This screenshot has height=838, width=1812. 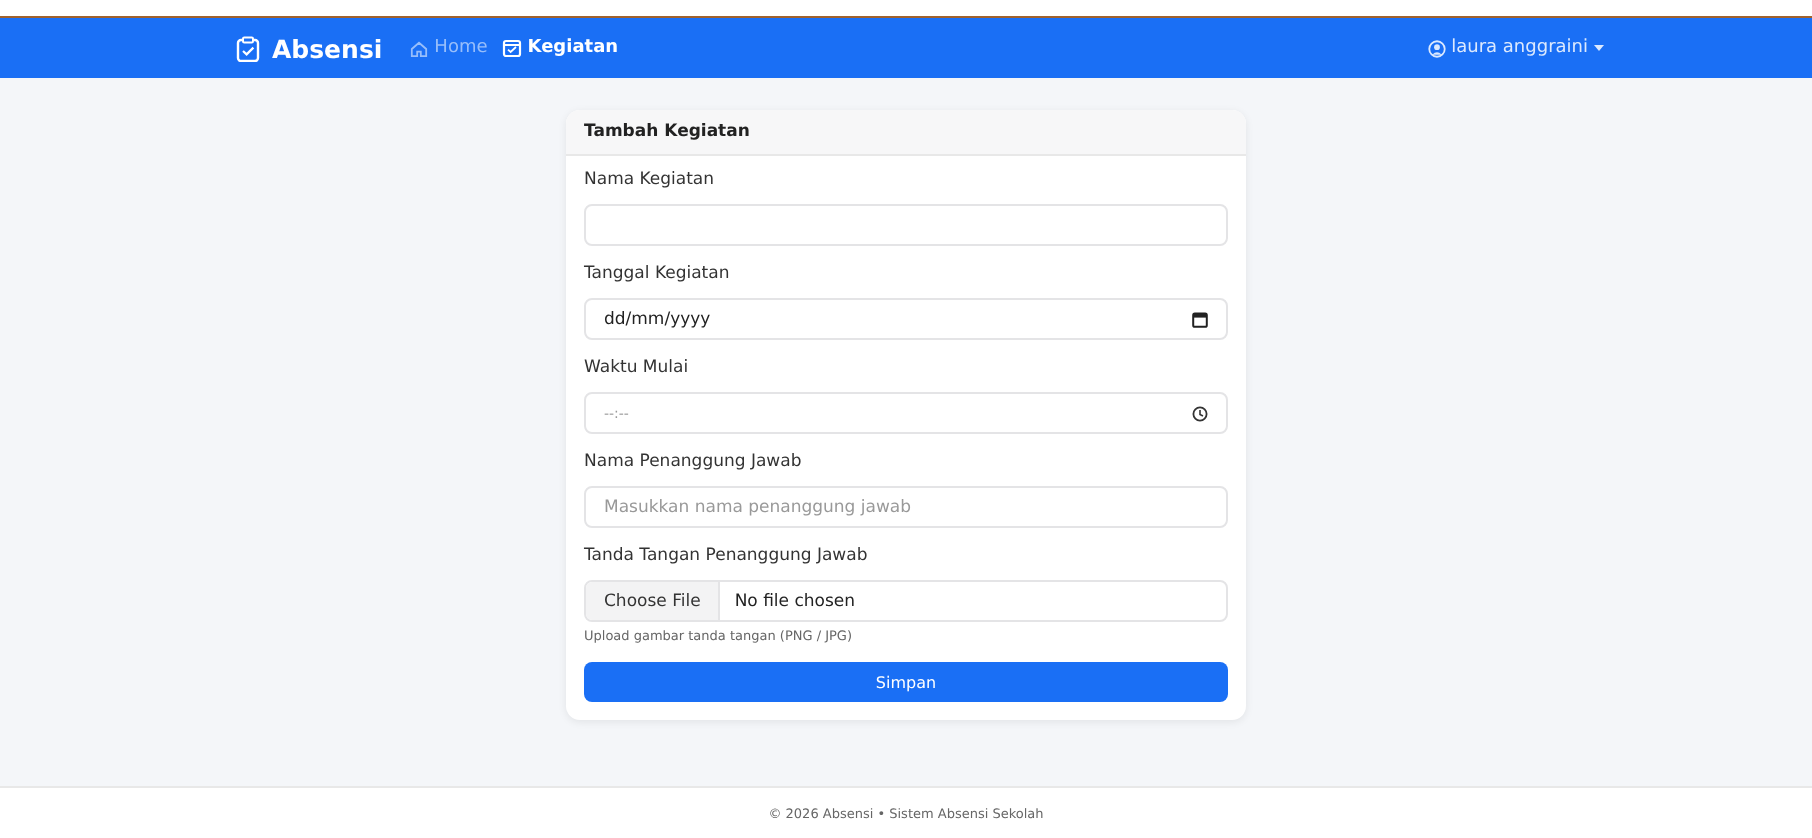 I want to click on user-icon, so click(x=1436, y=48).